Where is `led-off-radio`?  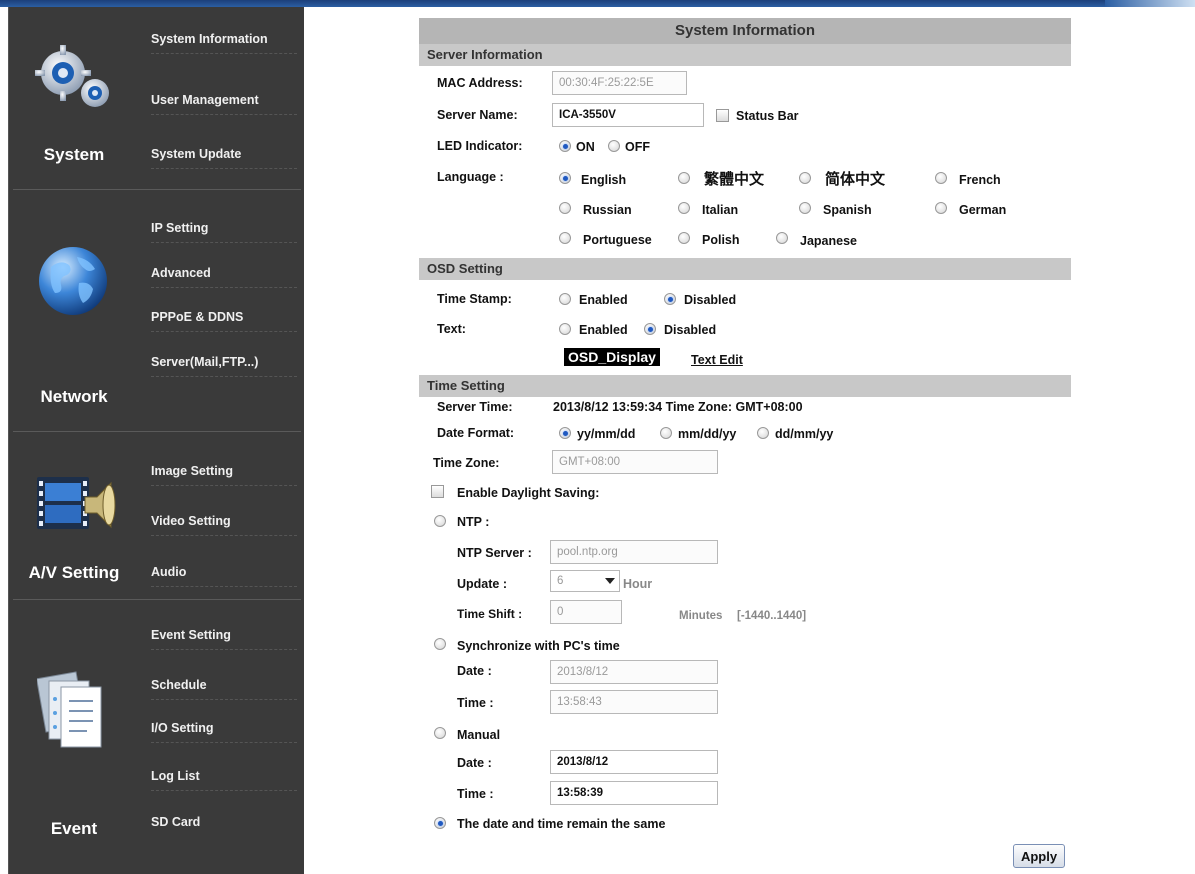 led-off-radio is located at coordinates (614, 146).